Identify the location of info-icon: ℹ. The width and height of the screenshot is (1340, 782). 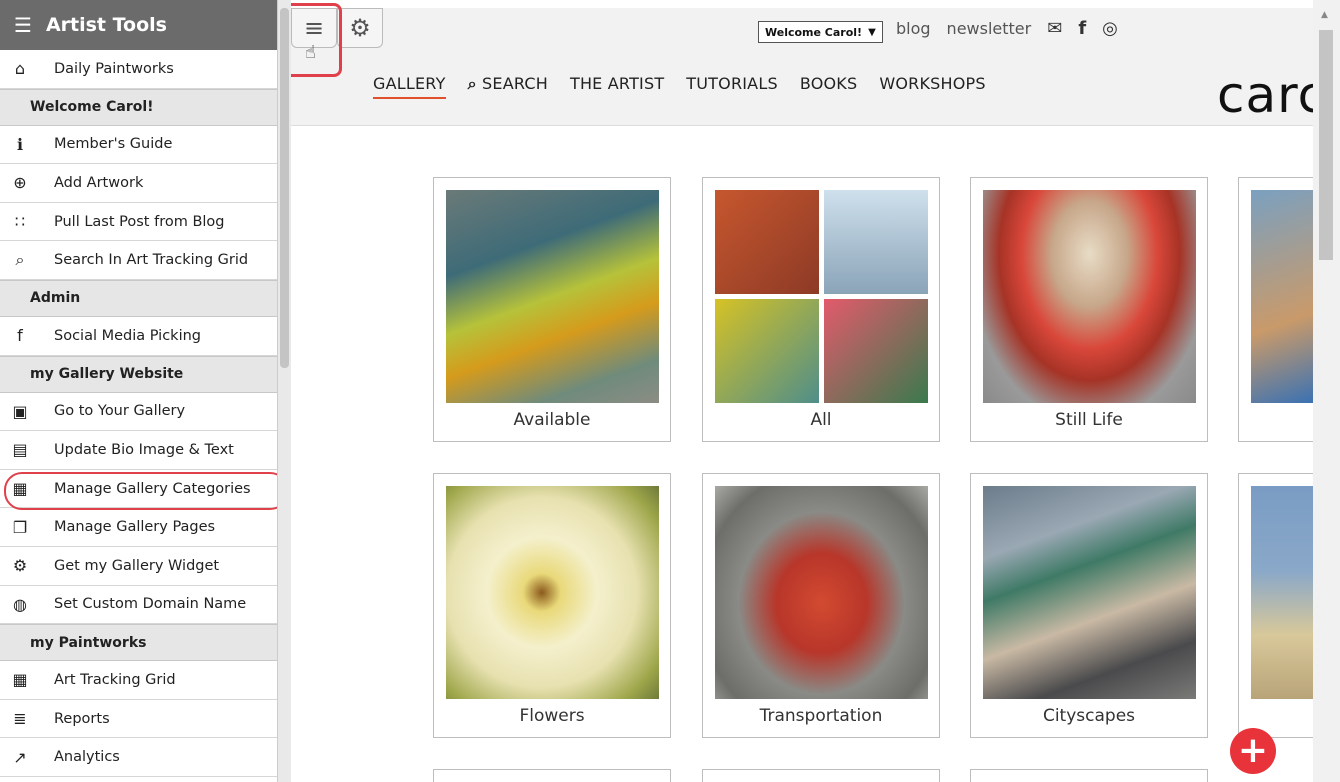
(20, 144).